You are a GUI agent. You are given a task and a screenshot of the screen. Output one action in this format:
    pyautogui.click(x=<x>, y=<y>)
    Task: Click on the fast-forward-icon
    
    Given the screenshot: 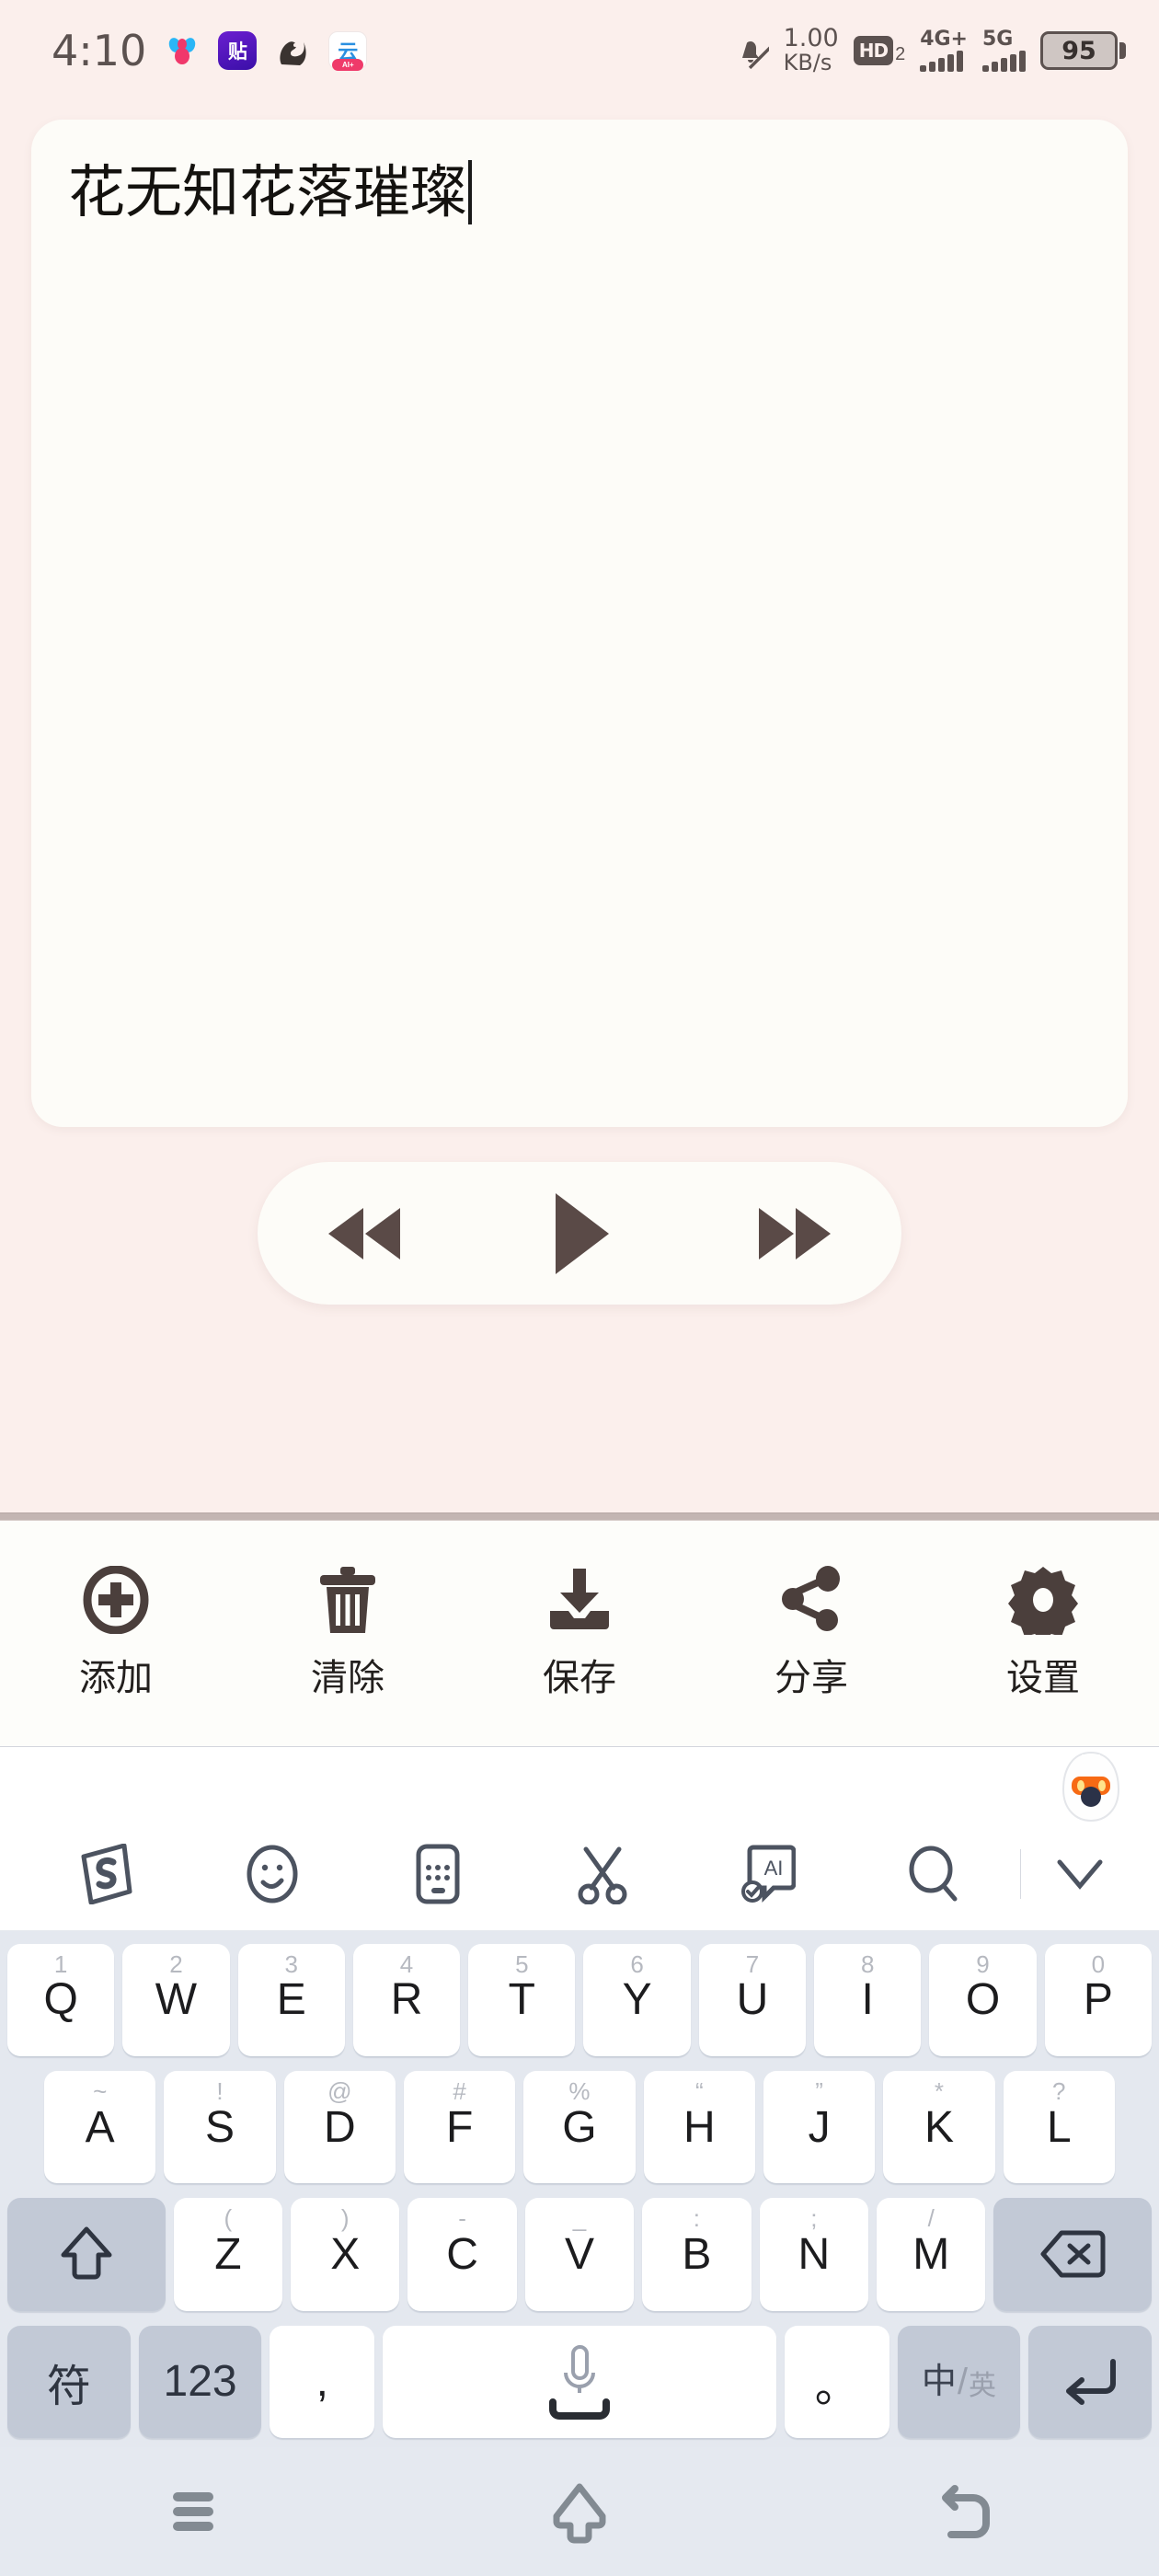 What is the action you would take?
    pyautogui.click(x=795, y=1233)
    